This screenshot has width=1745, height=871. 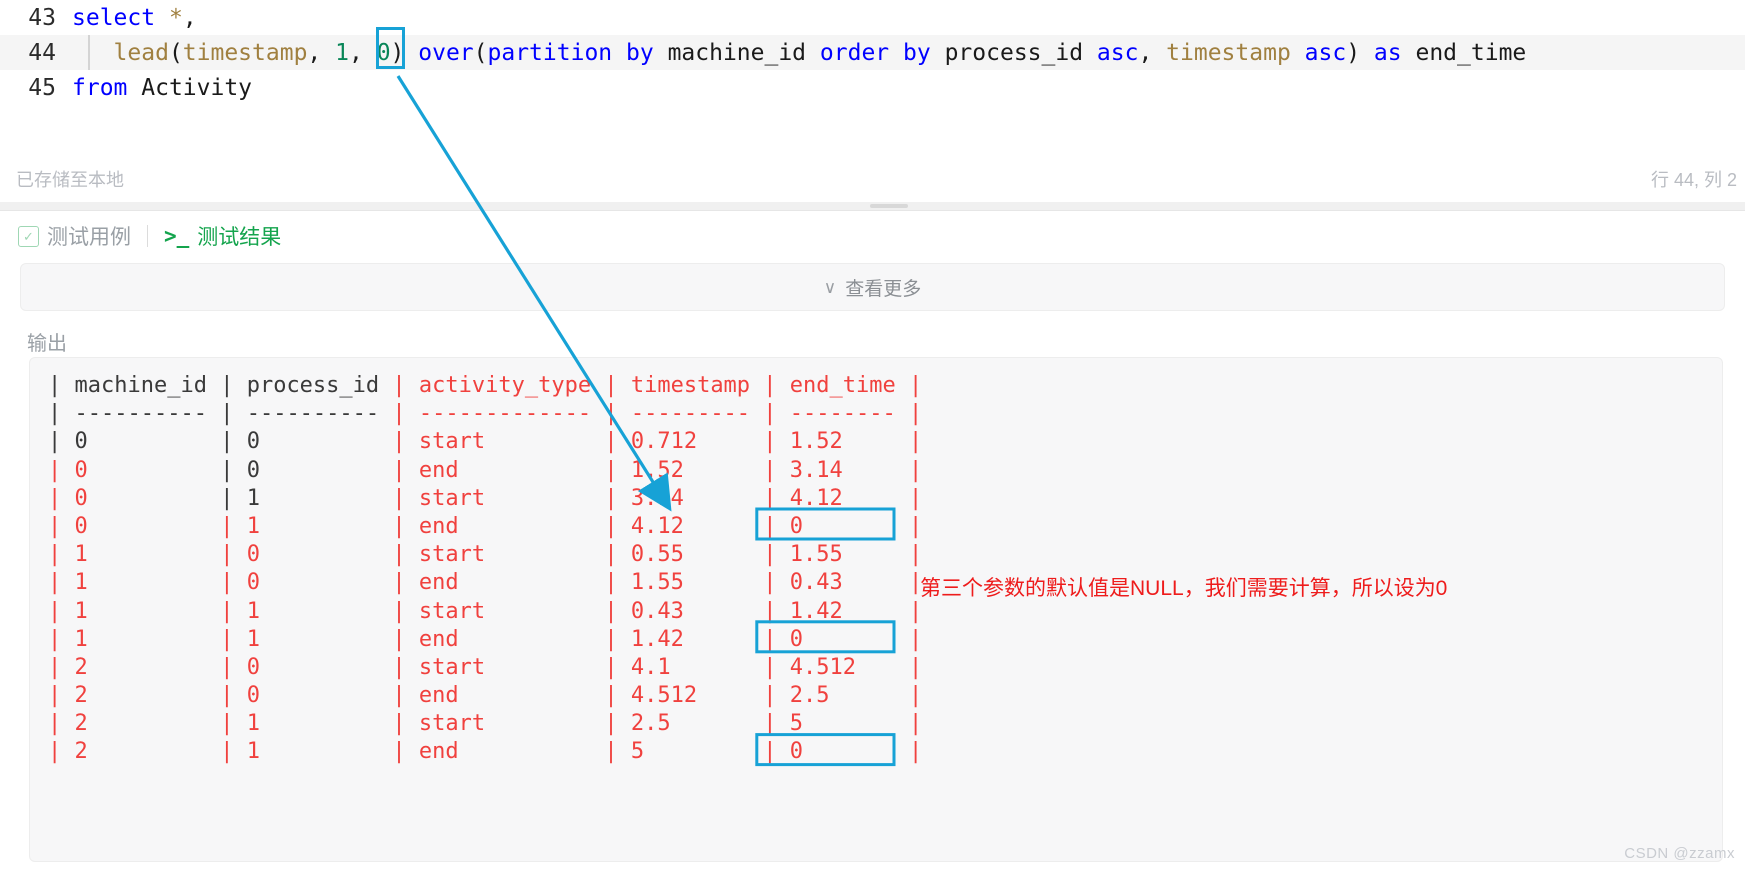 What do you see at coordinates (849, 385) in the screenshot?
I see `table-cell: end_time` at bounding box center [849, 385].